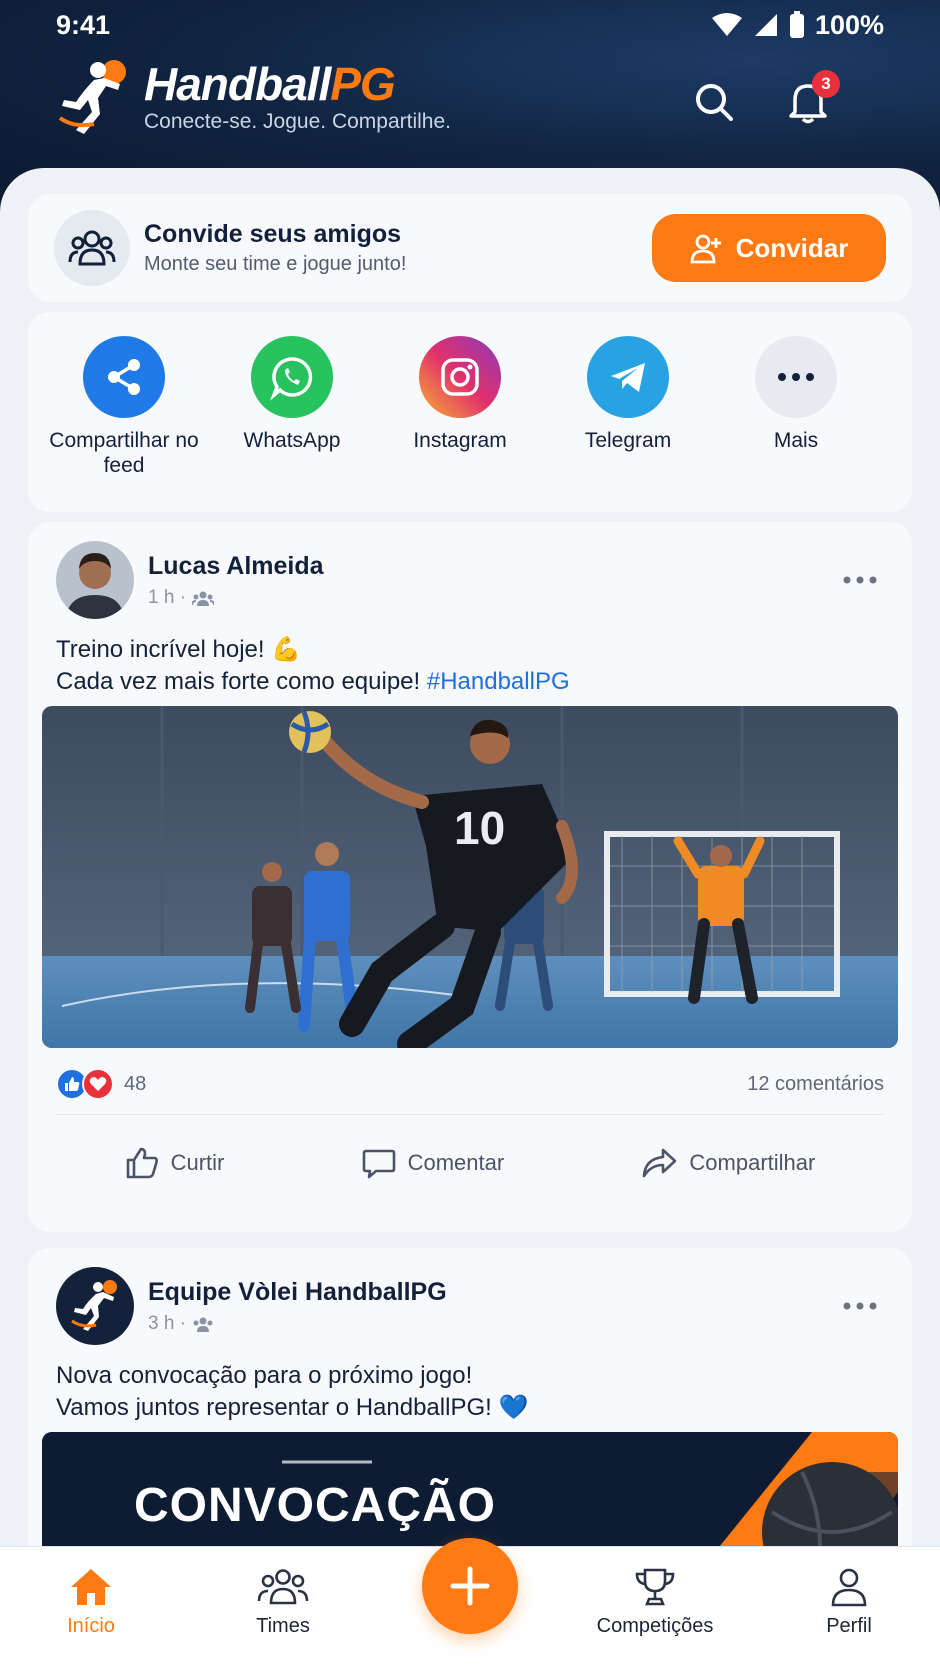 The height and width of the screenshot is (1672, 940). Describe the element at coordinates (142, 1163) in the screenshot. I see `thumbs-up-icon` at that location.